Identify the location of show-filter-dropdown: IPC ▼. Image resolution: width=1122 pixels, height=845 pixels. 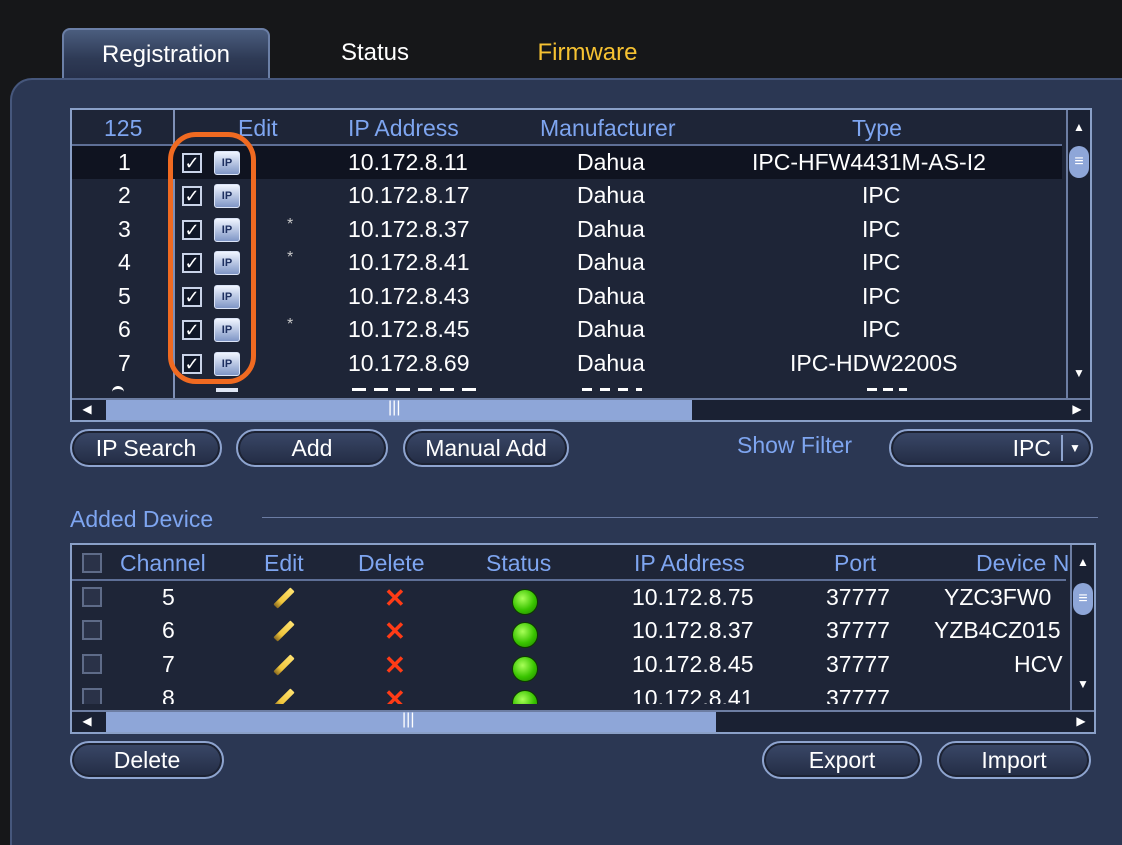
(991, 448).